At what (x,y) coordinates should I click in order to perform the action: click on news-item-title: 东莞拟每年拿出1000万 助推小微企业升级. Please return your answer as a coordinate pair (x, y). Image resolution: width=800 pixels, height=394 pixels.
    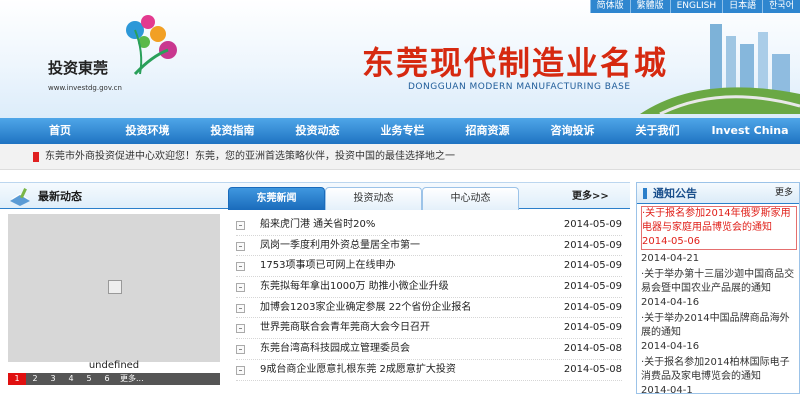
    Looking at the image, I should click on (354, 287).